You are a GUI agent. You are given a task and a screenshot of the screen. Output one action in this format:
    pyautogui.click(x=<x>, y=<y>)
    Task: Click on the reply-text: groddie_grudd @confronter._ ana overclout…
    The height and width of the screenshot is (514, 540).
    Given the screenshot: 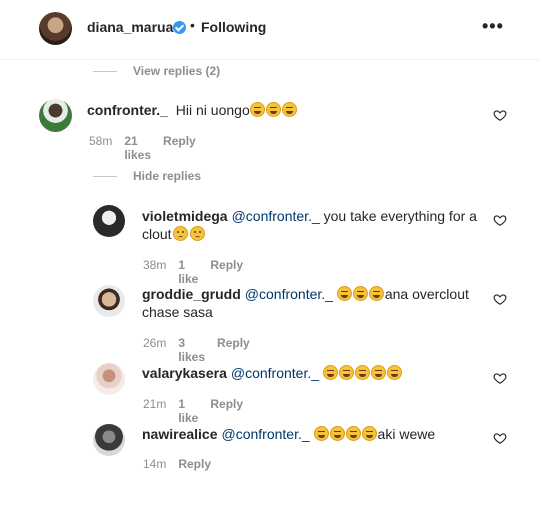 What is the action you would take?
    pyautogui.click(x=314, y=303)
    